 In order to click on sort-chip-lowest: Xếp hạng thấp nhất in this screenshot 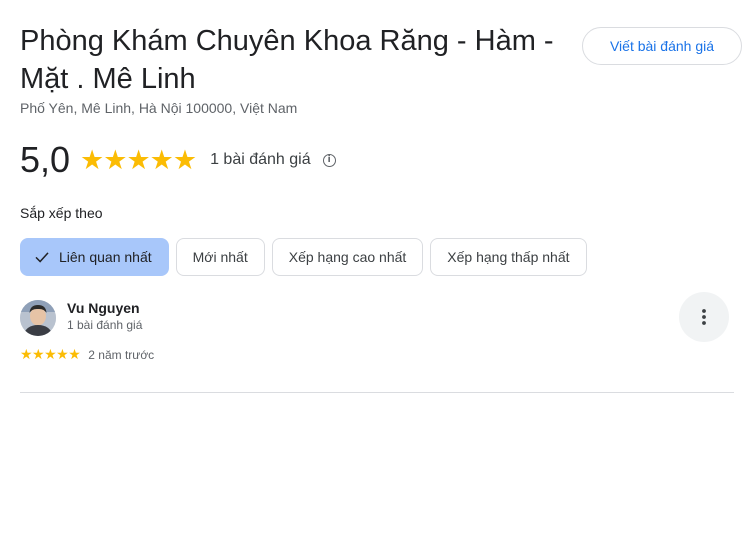, I will do `click(508, 257)`.